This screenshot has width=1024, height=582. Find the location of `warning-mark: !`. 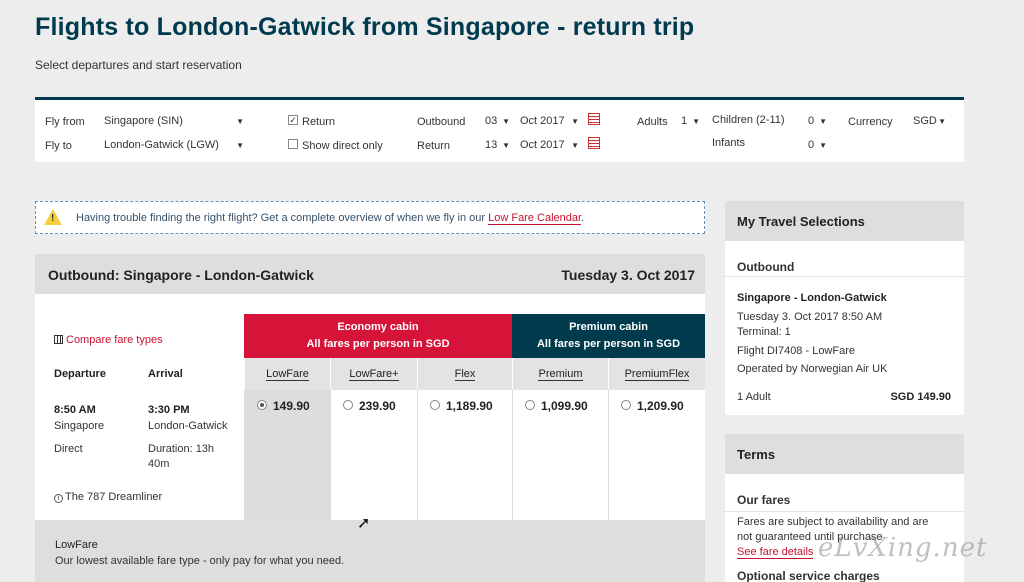

warning-mark: ! is located at coordinates (53, 218).